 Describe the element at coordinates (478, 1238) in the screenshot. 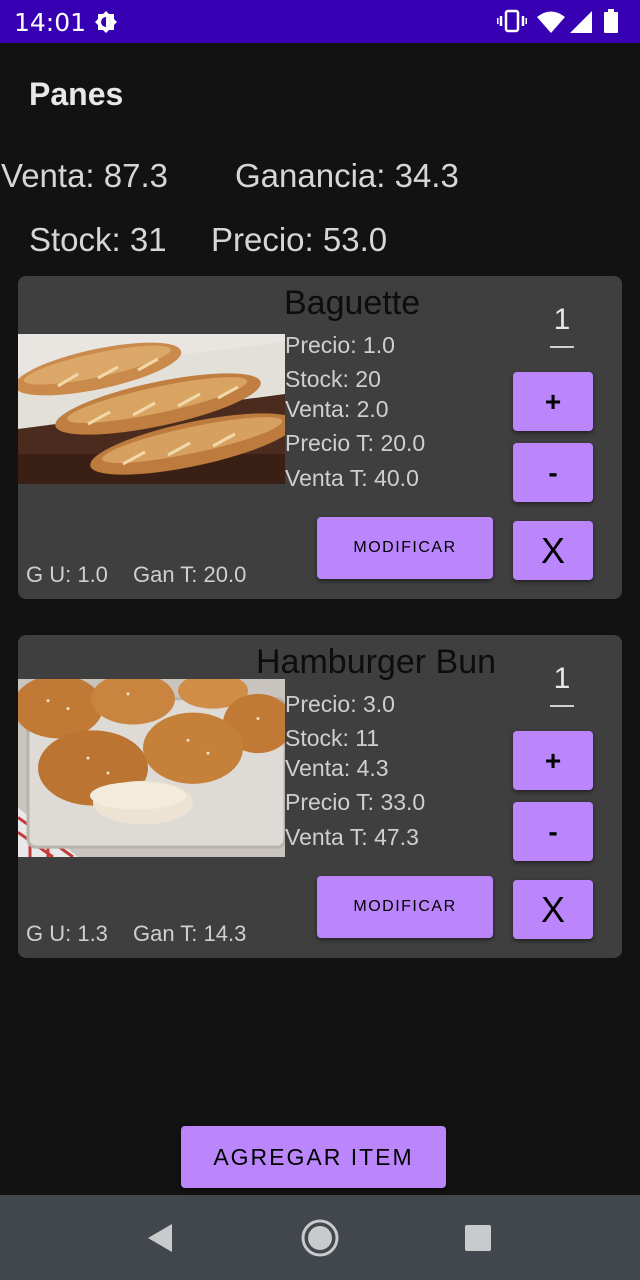

I see `recents-icon` at that location.